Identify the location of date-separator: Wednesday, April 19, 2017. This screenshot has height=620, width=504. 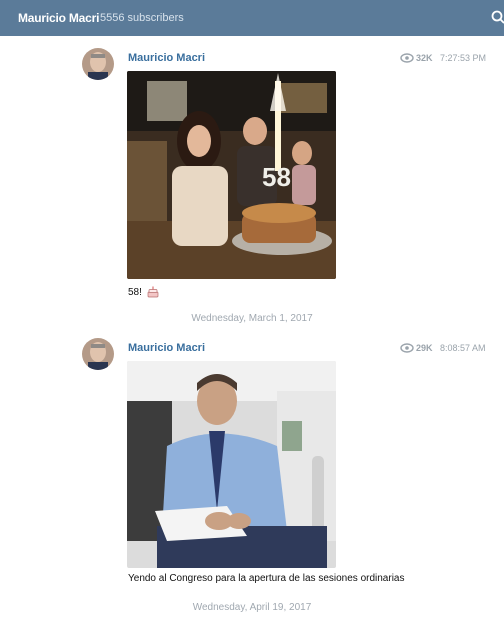
(252, 607).